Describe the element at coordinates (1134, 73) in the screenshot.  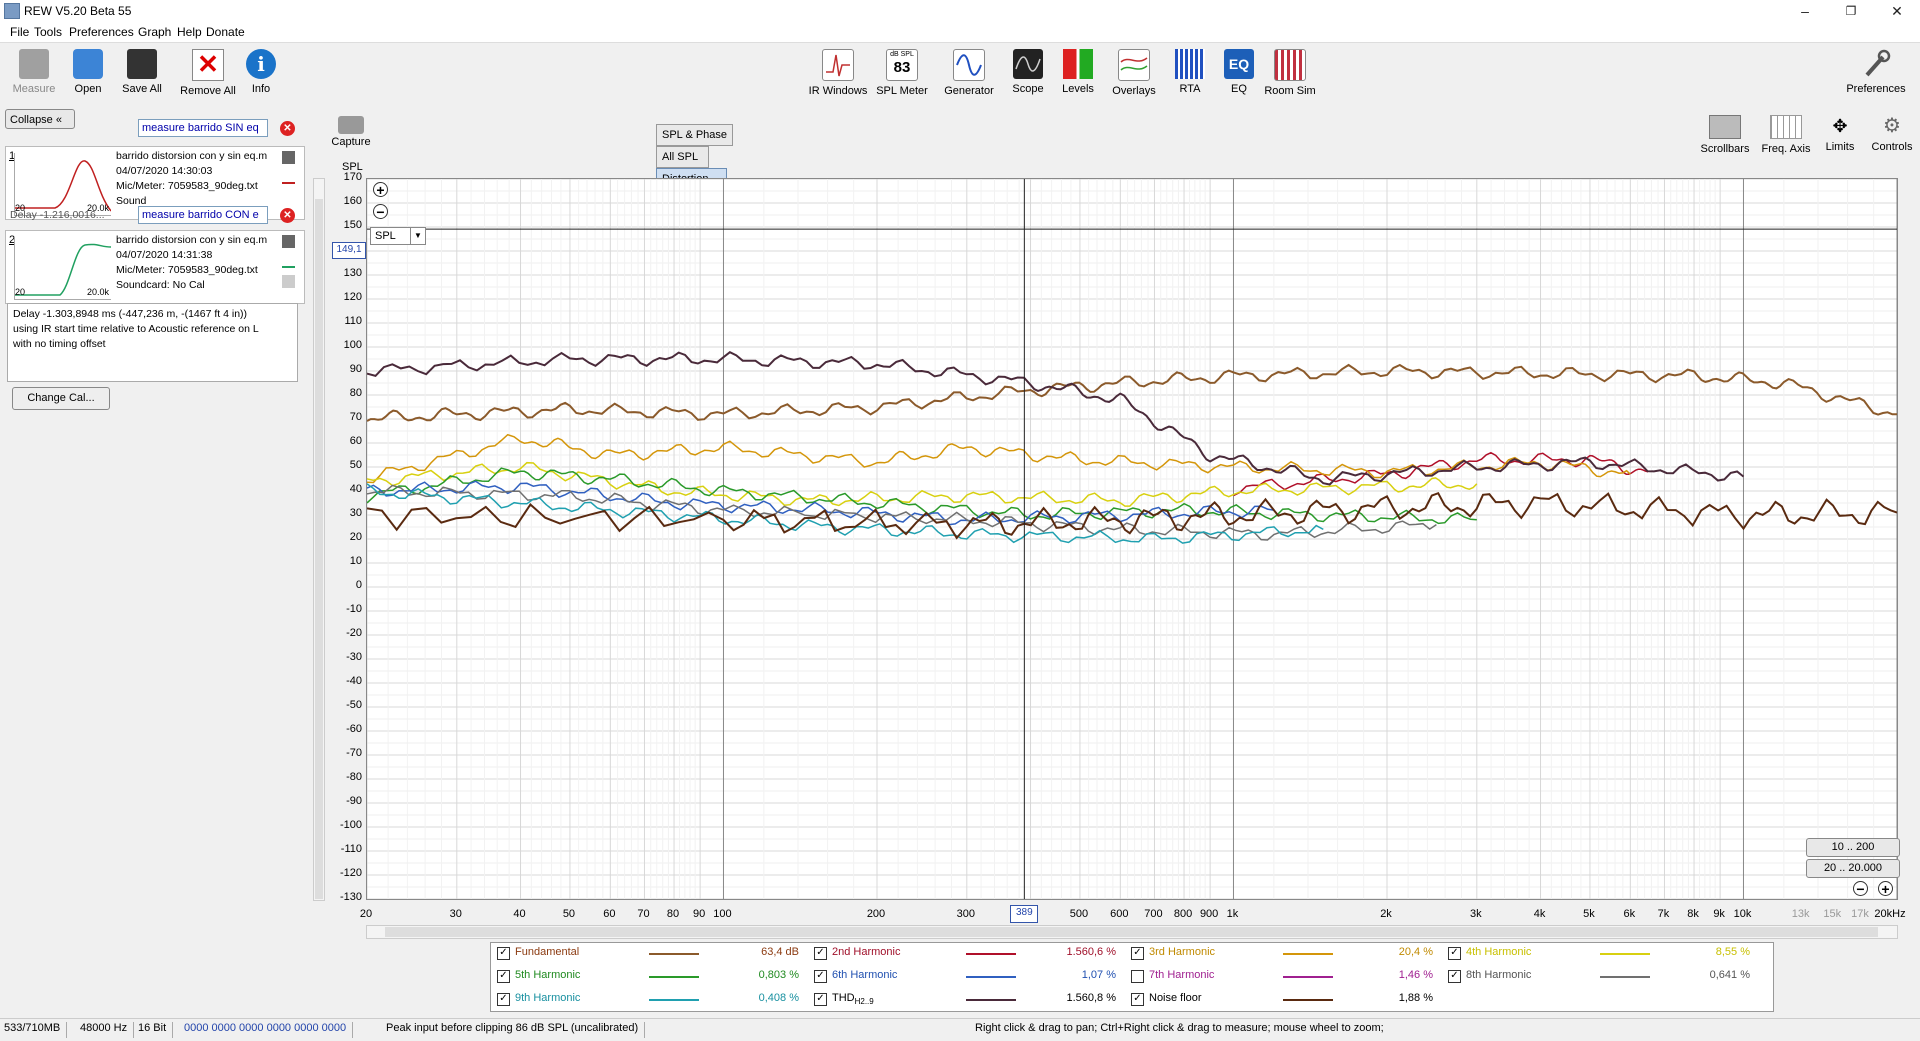
I see `overlays-button: Overlays` at that location.